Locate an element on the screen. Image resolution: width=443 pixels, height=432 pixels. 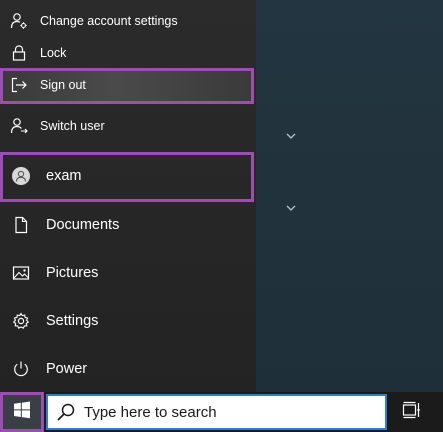
pictures-item: Pictures is located at coordinates (128, 273).